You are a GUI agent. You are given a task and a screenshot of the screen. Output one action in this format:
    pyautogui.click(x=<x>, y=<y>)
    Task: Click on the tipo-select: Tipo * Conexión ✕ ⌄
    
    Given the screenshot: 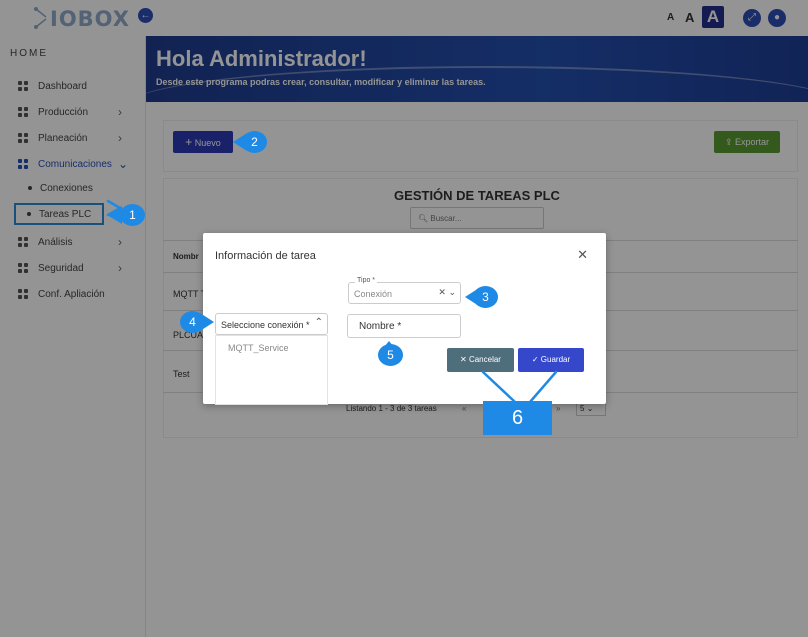 What is the action you would take?
    pyautogui.click(x=404, y=290)
    